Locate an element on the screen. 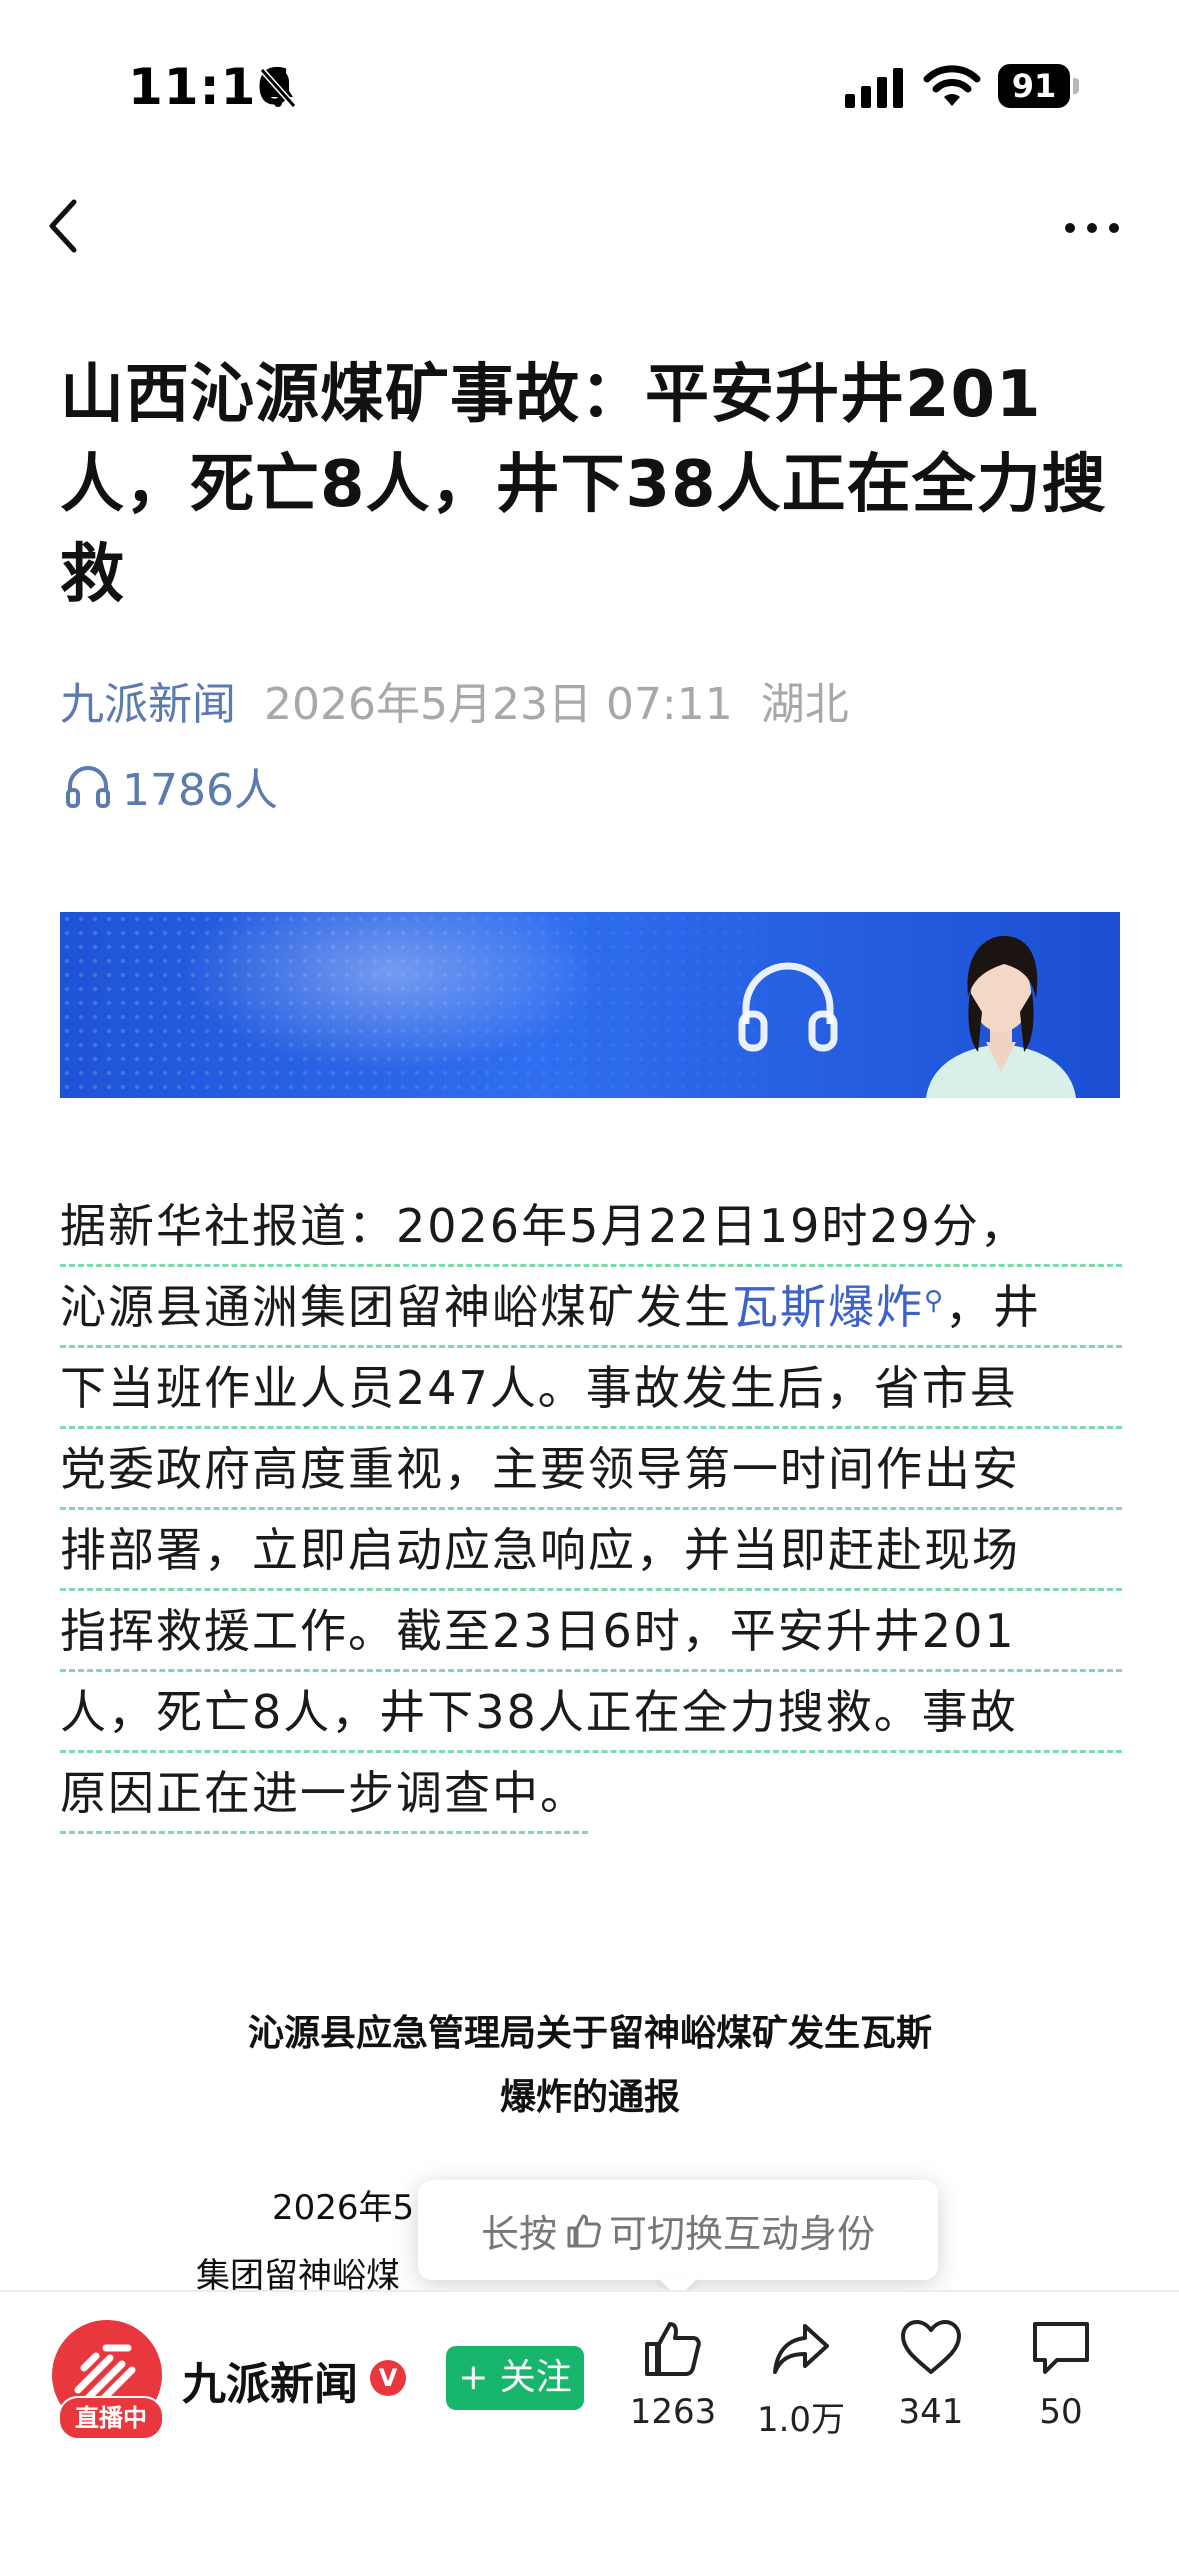  like-button: 1263 is located at coordinates (673, 2375).